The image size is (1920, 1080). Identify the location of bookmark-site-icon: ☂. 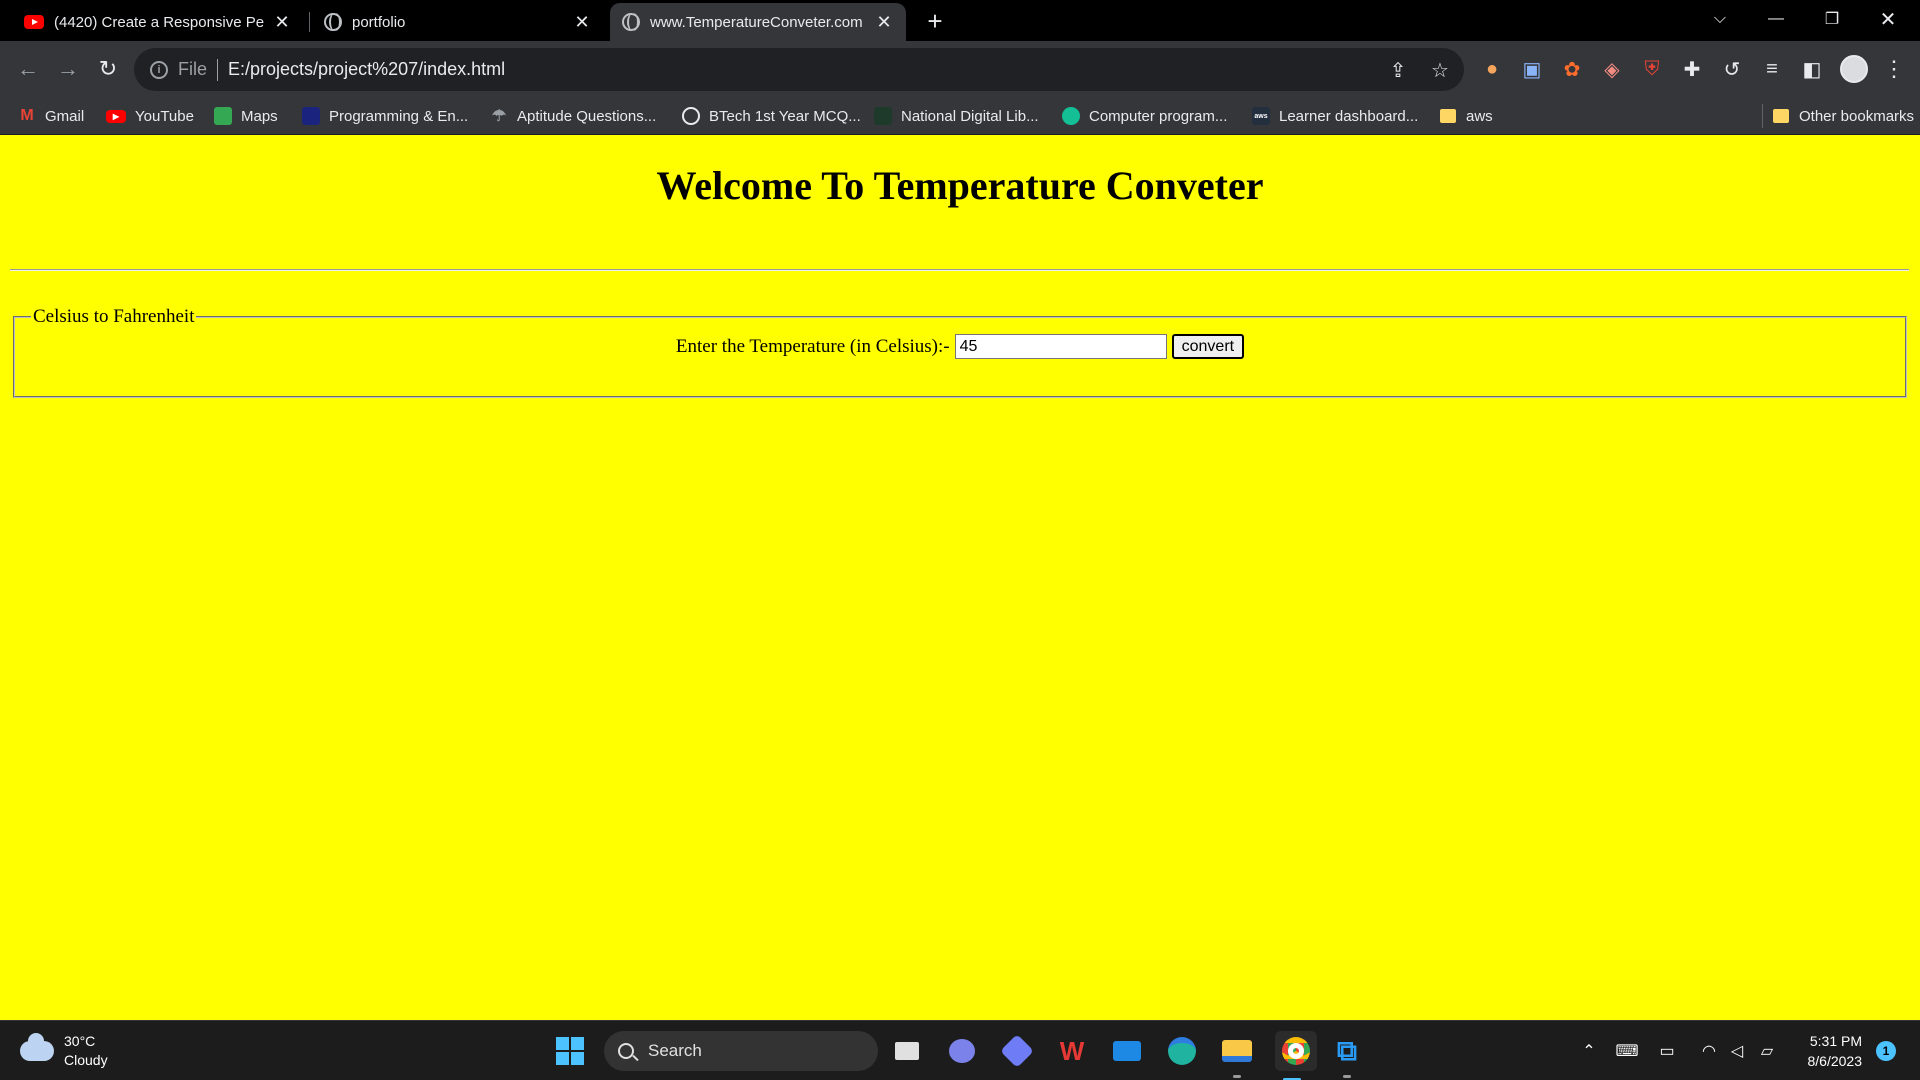
(499, 116).